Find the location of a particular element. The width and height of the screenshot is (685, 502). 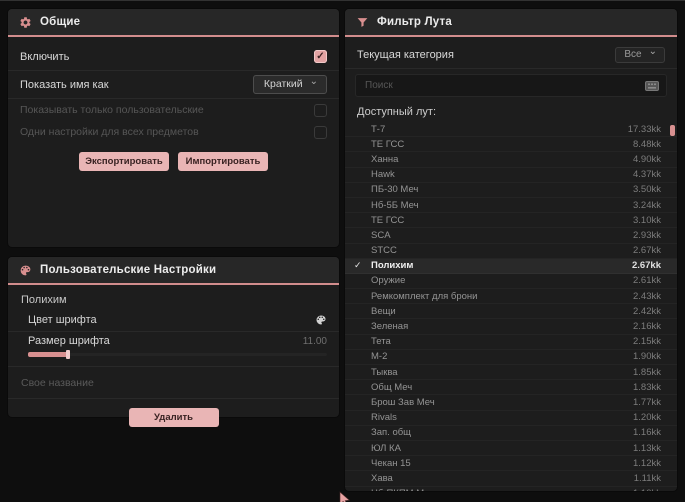

import-button: Импортировать is located at coordinates (223, 161).